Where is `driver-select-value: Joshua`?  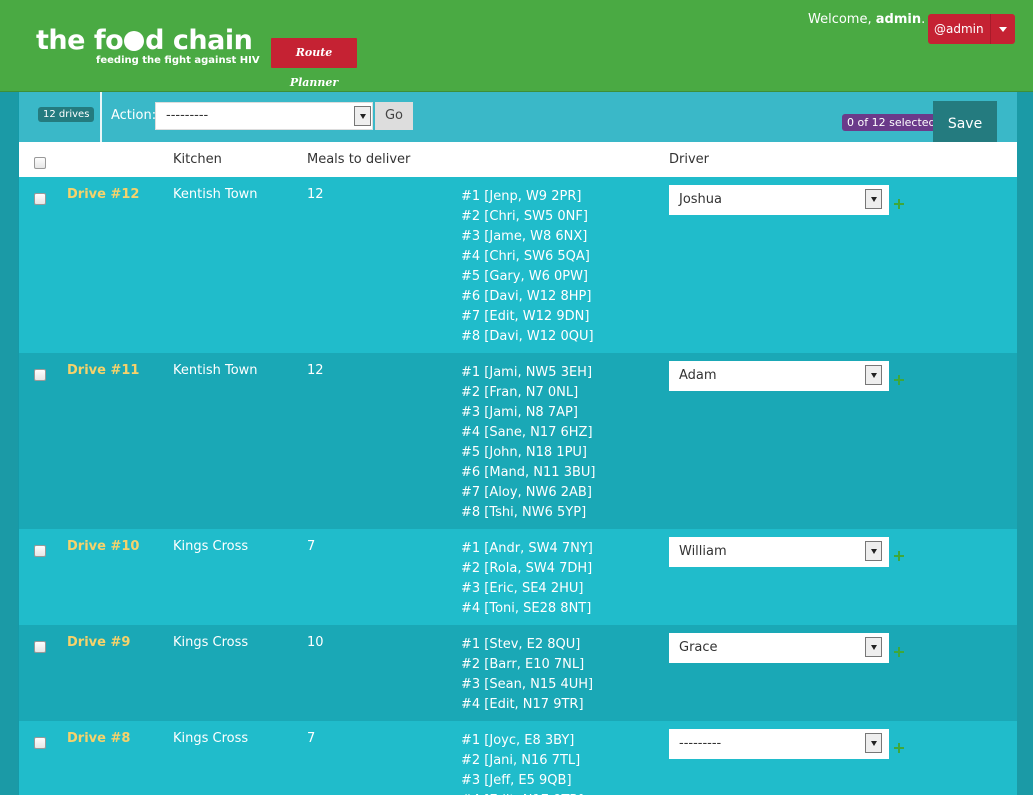
driver-select-value: Joshua is located at coordinates (701, 199).